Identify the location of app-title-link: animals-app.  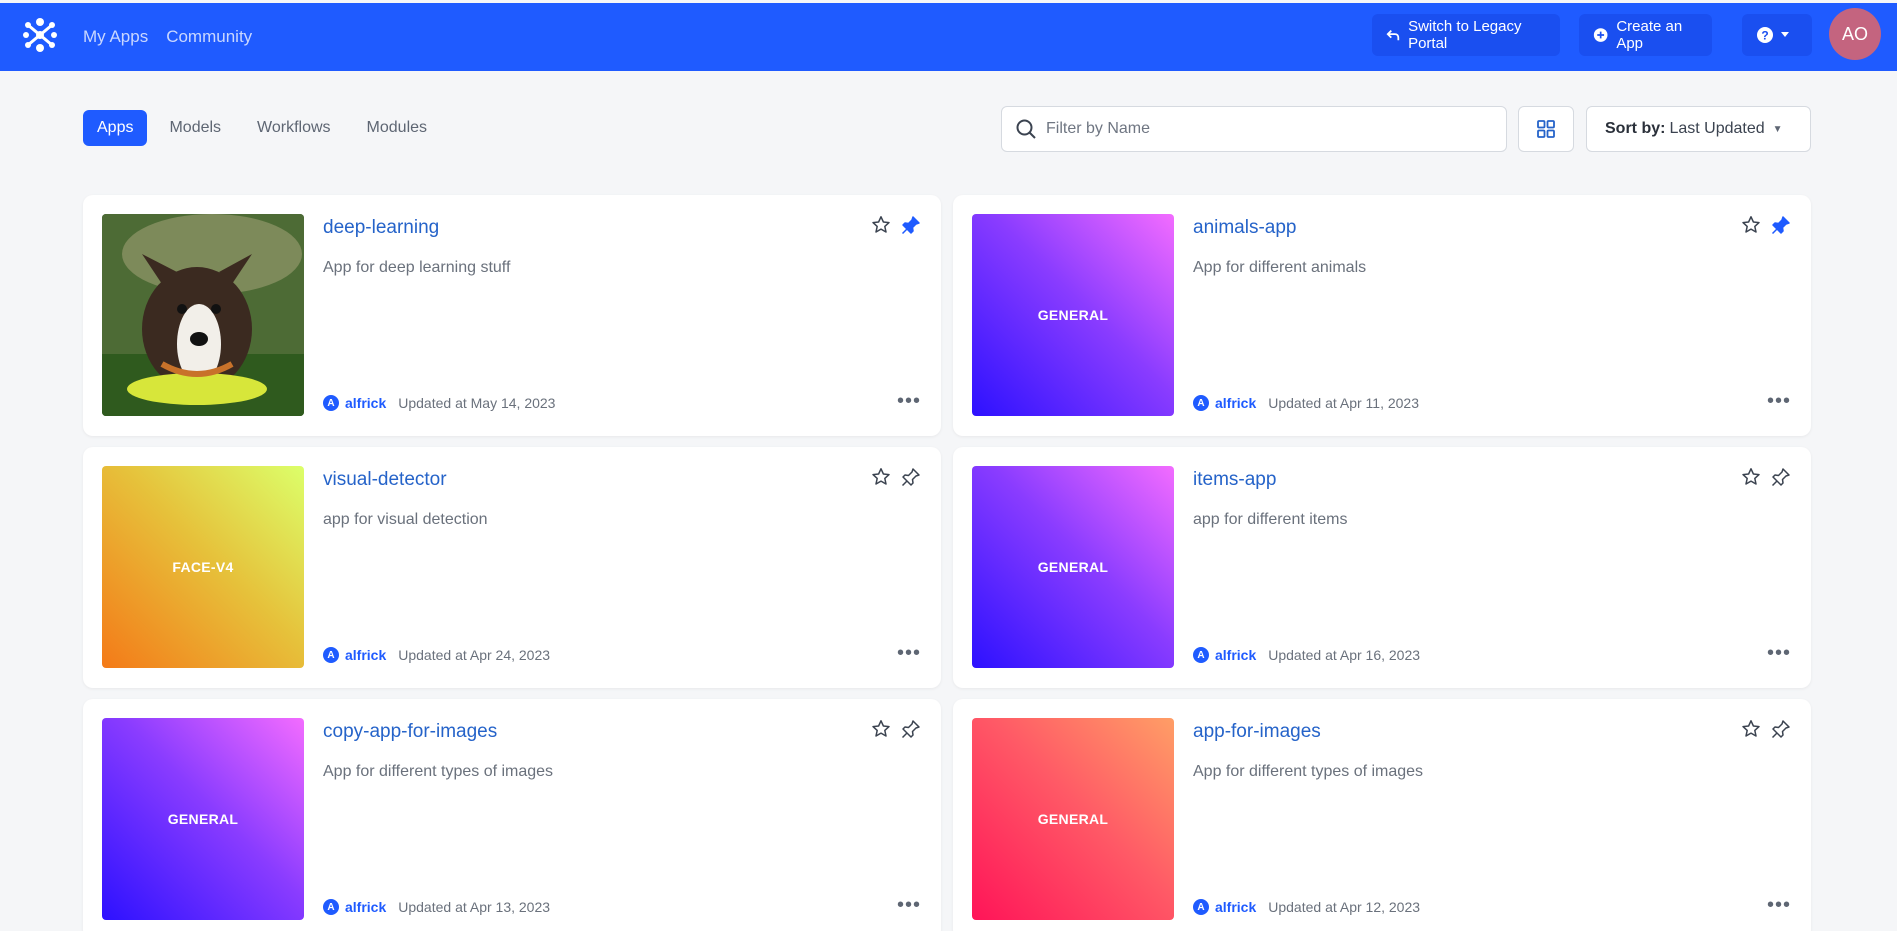
(1245, 228).